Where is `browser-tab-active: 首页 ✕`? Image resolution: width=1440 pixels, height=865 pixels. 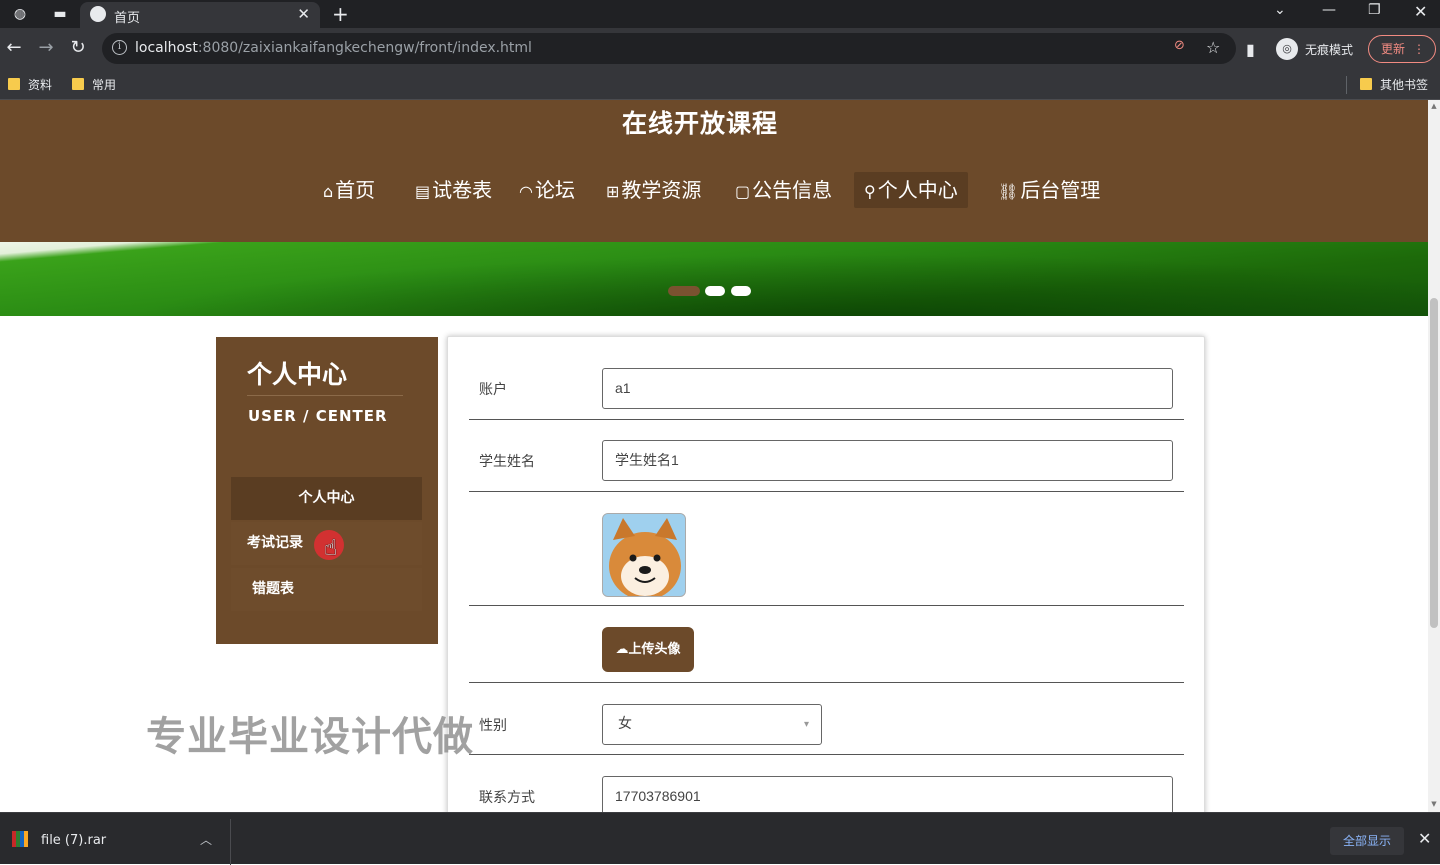
browser-tab-active: 首页 ✕ is located at coordinates (200, 15).